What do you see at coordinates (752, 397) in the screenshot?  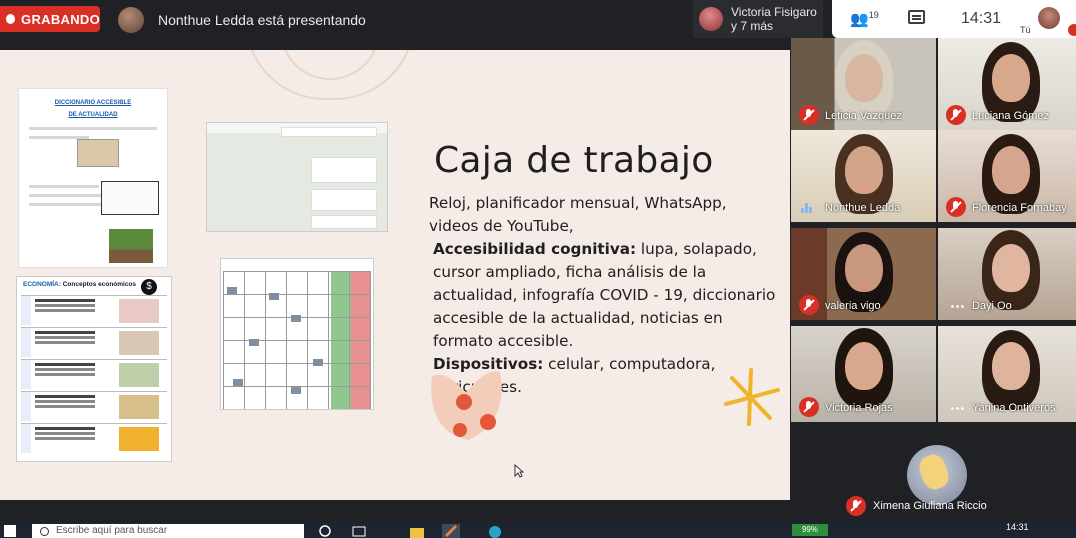 I see `sparkle-decoration-icon` at bounding box center [752, 397].